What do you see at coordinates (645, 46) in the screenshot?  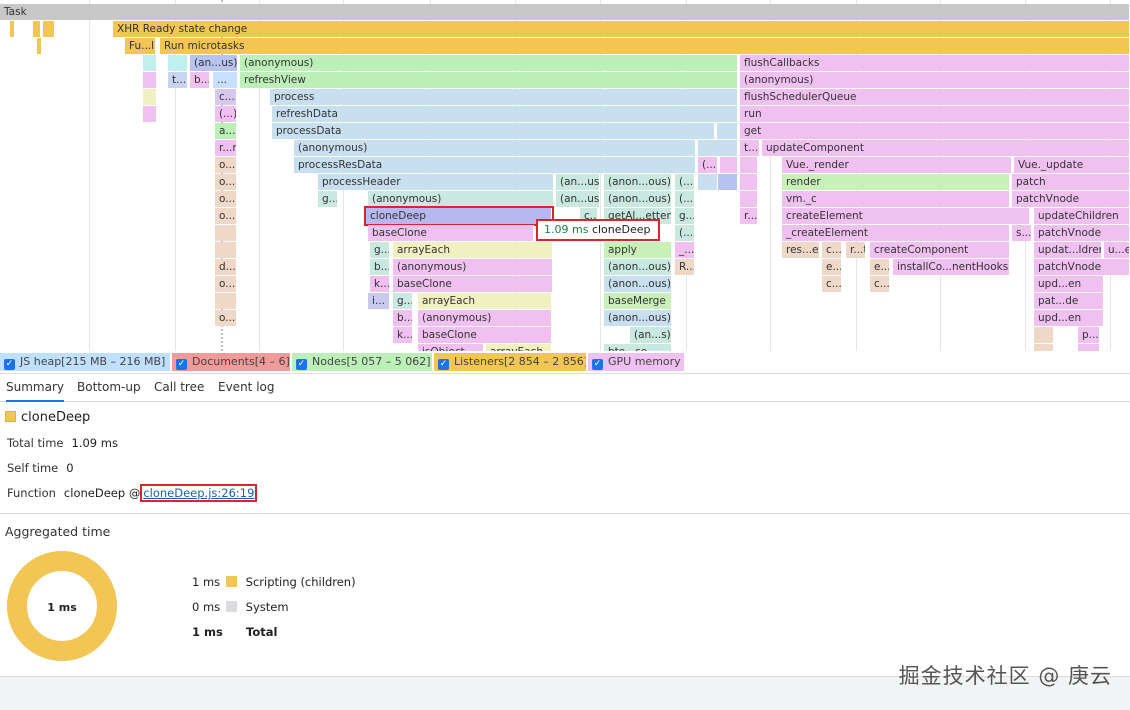 I see `flame-block: Run microtasks` at bounding box center [645, 46].